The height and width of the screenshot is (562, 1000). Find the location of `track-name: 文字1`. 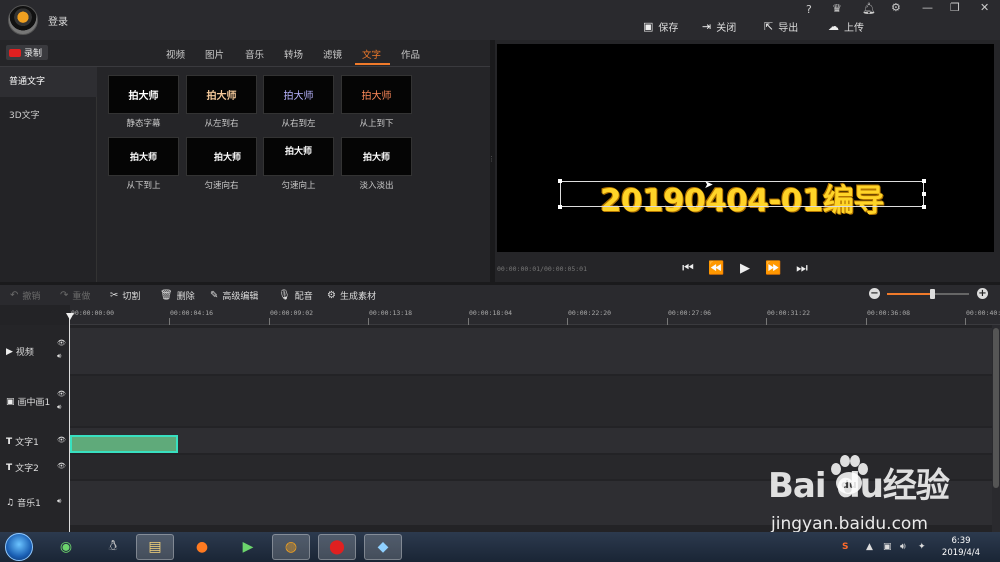

track-name: 文字1 is located at coordinates (27, 443).